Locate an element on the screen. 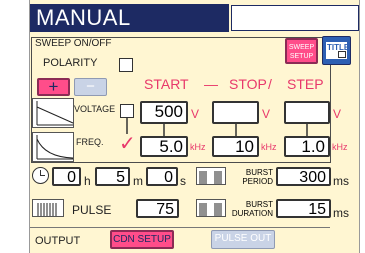  pulse-out-button: PULSE OUT is located at coordinates (243, 239).